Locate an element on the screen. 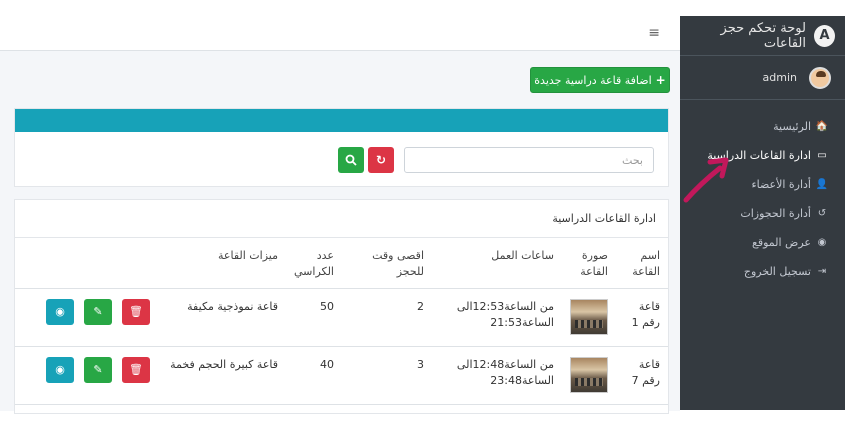 The width and height of the screenshot is (853, 426). search-card-header is located at coordinates (341, 120).